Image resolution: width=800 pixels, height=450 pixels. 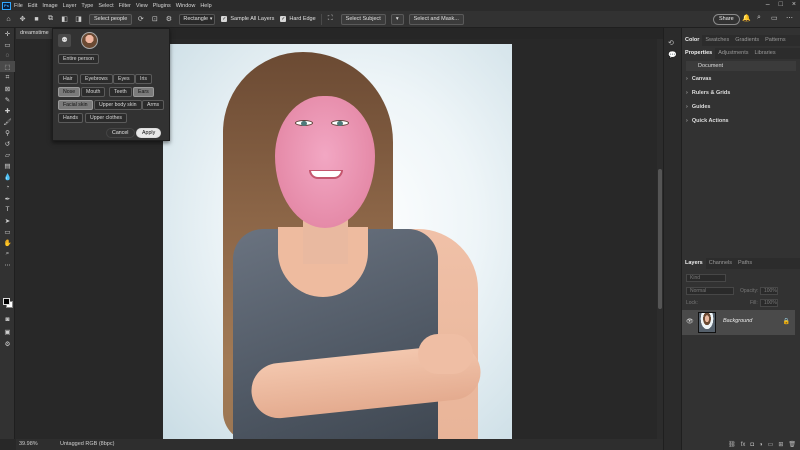 What do you see at coordinates (692, 40) in the screenshot?
I see `tab-color: Color` at bounding box center [692, 40].